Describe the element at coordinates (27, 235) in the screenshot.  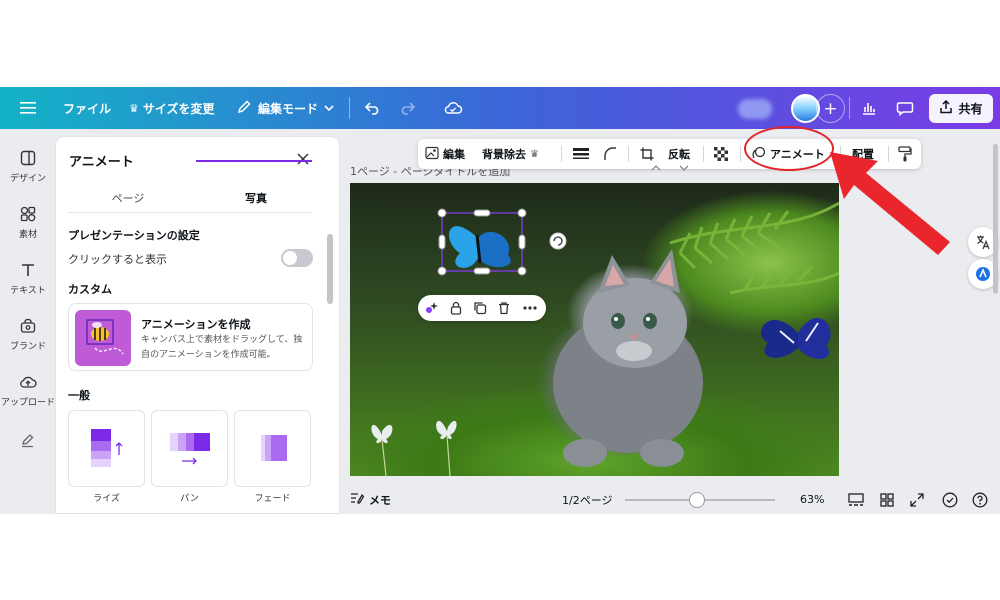
I see `rail-label: 素材` at that location.